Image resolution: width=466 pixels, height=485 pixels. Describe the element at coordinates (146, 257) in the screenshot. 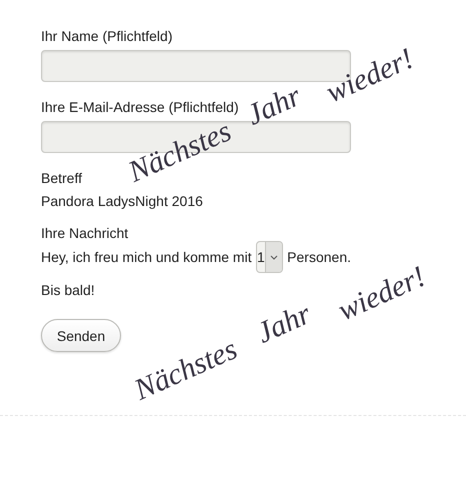

I see `message-text: Hey, ich freu mich und komme mit` at that location.